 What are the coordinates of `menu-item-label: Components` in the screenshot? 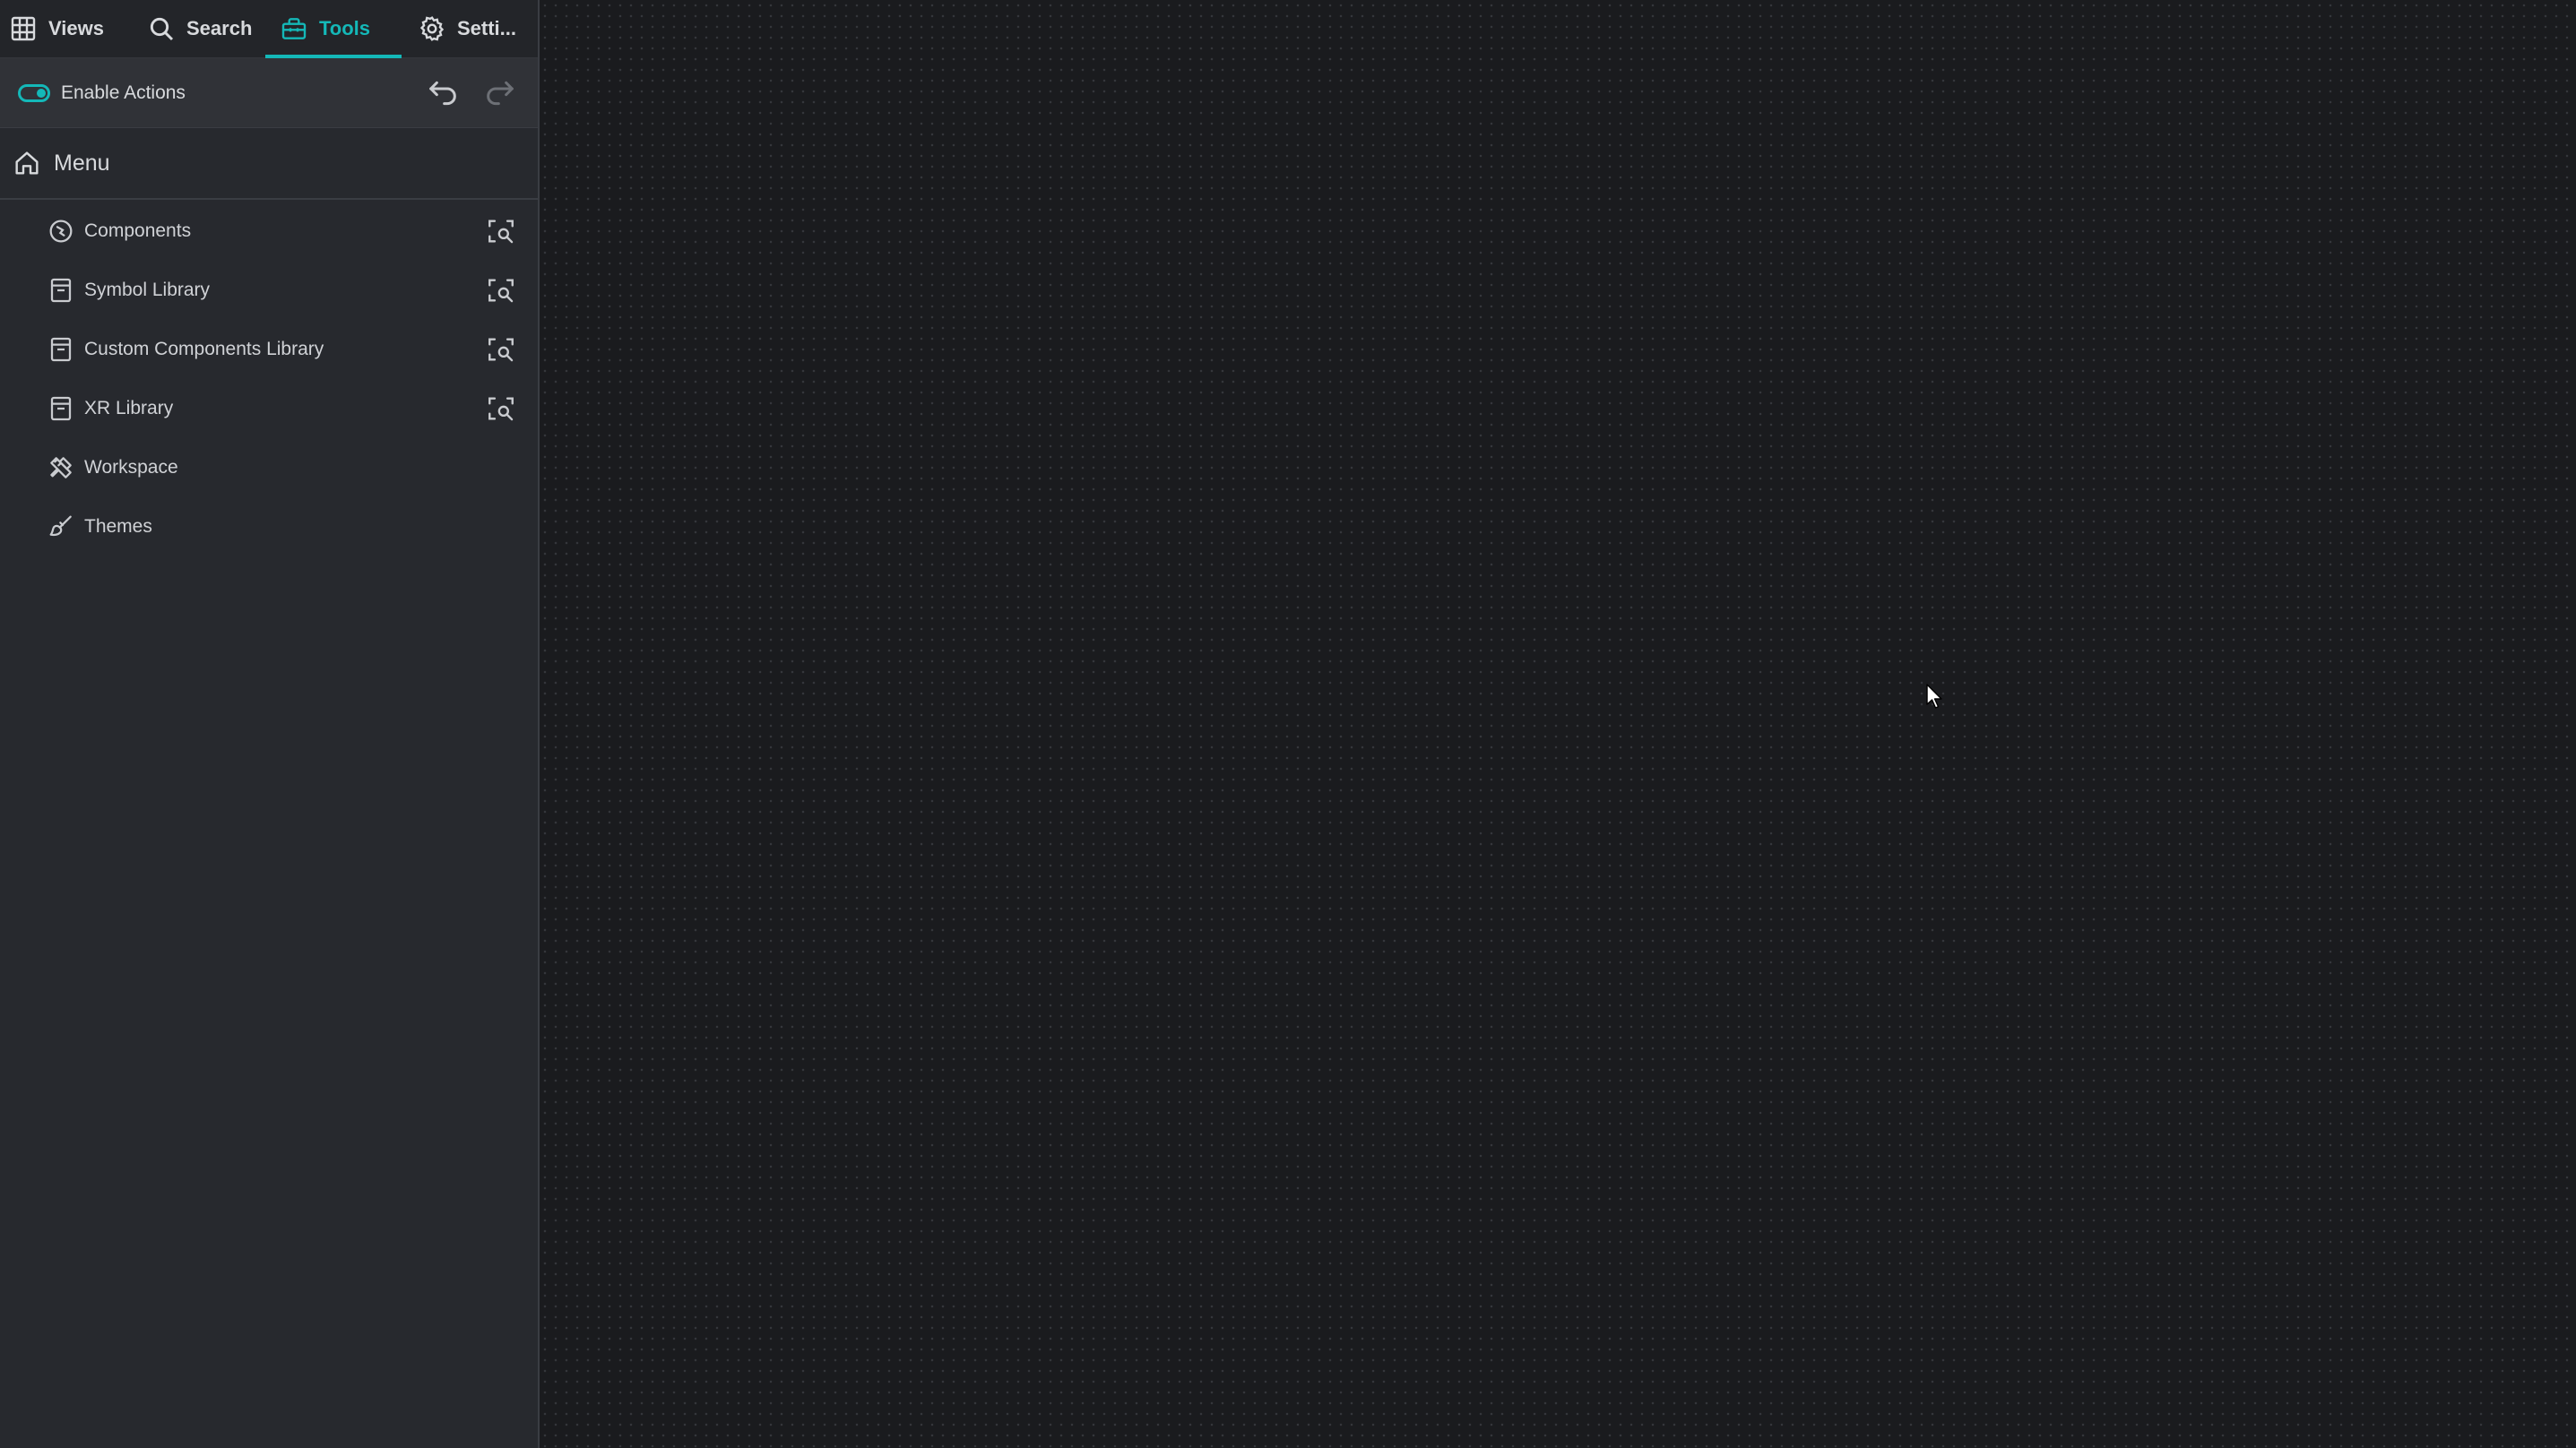 It's located at (138, 231).